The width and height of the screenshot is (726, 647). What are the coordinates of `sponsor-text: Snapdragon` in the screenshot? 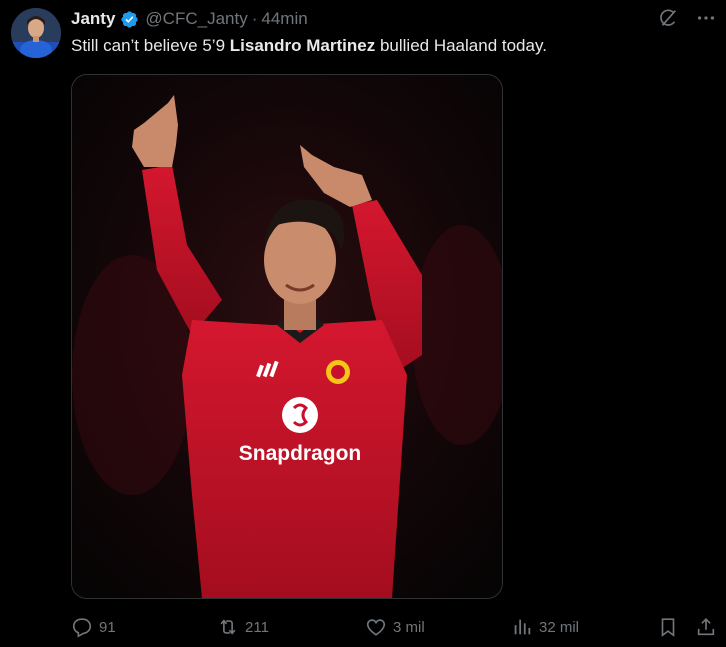 It's located at (300, 453).